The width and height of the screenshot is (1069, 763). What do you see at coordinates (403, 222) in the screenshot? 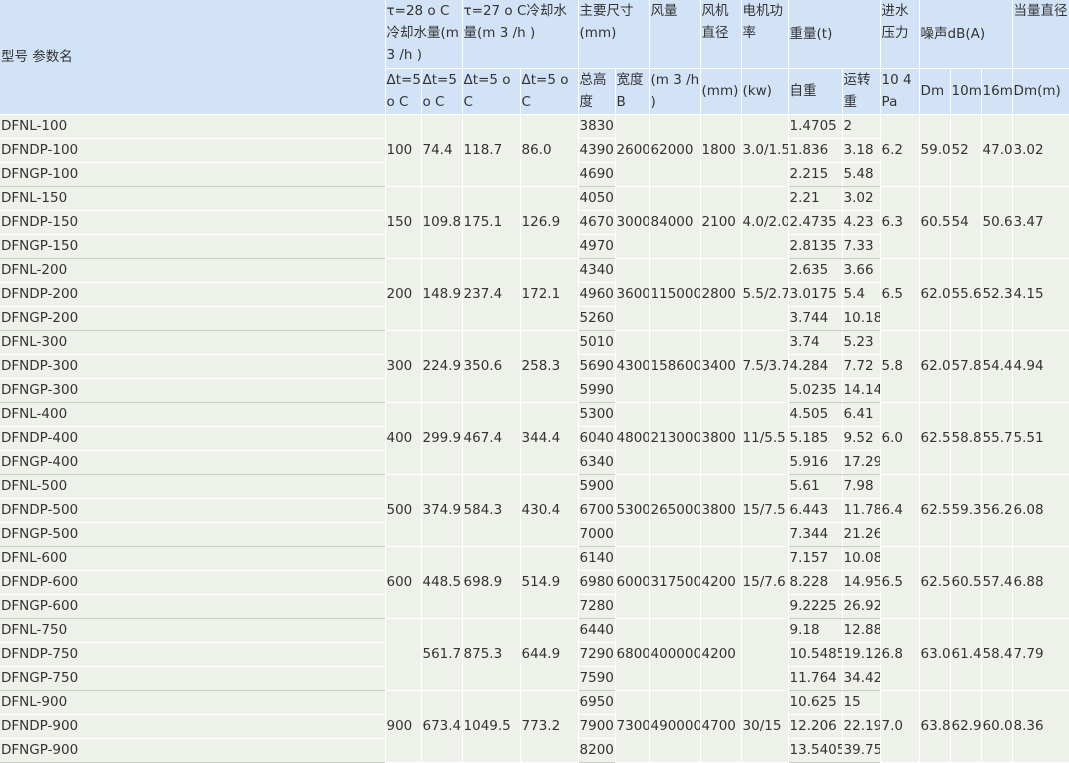
I see `flow-1-cell: 150` at bounding box center [403, 222].